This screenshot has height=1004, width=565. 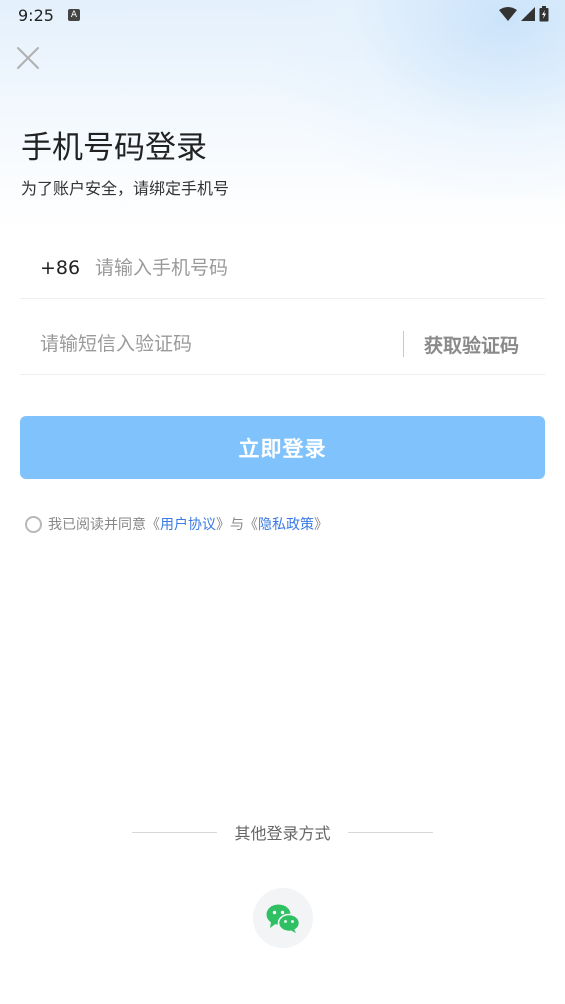 What do you see at coordinates (237, 525) in the screenshot?
I see `agreement-middle: 》与《` at bounding box center [237, 525].